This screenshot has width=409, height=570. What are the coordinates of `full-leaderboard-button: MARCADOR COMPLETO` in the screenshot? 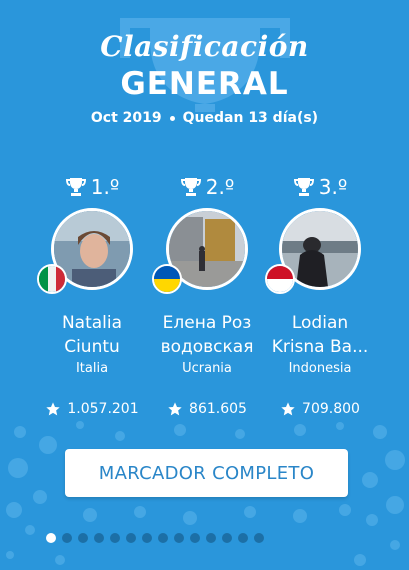 It's located at (206, 473).